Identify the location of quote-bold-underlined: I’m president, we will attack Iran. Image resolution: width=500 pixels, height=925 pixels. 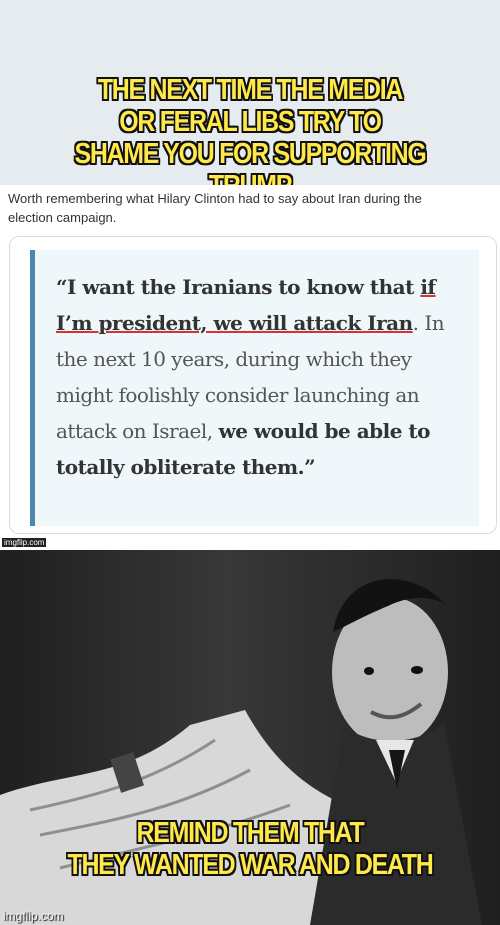
(234, 323).